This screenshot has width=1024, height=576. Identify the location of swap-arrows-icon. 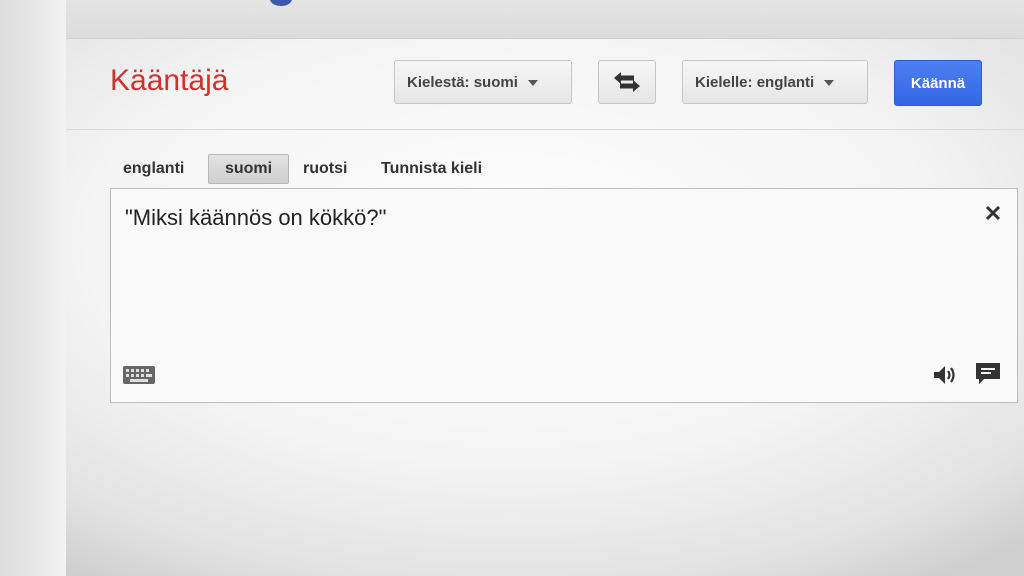
(627, 82).